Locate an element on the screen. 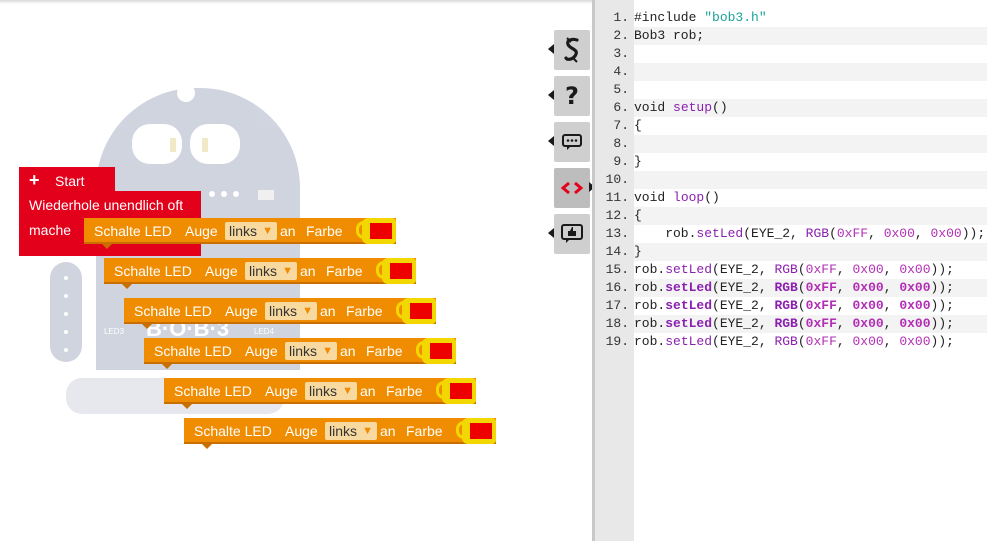 The width and height of the screenshot is (987, 541). code-token: { is located at coordinates (638, 125).